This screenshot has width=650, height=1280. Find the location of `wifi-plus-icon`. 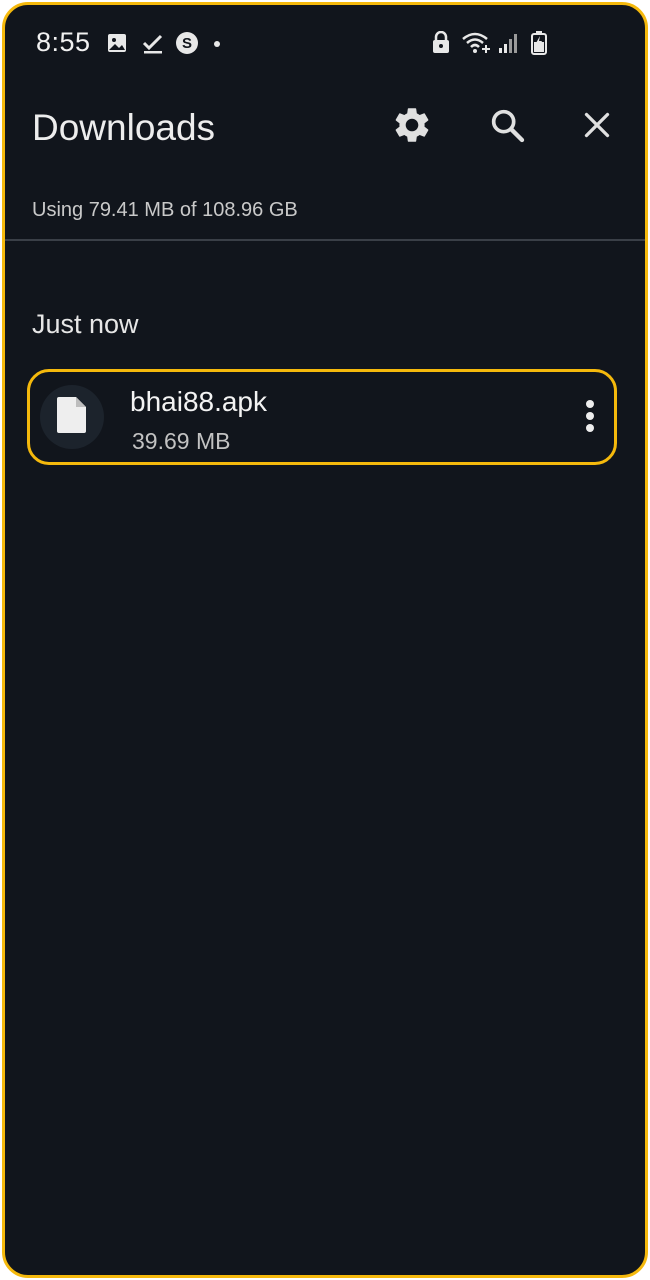

wifi-plus-icon is located at coordinates (477, 43).